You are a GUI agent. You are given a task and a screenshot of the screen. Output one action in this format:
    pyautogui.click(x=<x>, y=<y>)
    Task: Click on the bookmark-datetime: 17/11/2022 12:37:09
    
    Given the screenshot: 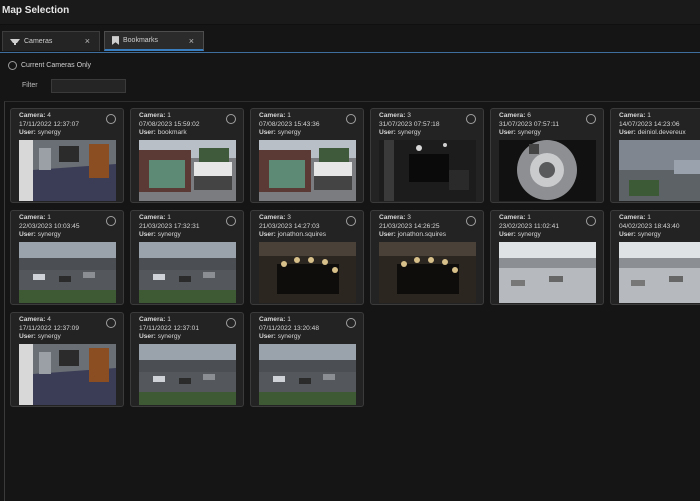 What is the action you would take?
    pyautogui.click(x=49, y=328)
    